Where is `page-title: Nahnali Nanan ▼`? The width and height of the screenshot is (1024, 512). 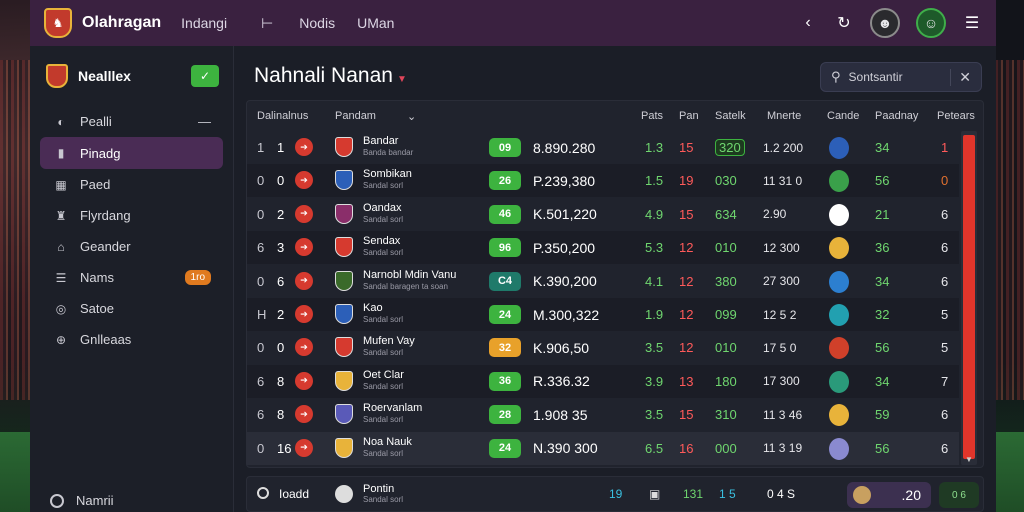
page-title: Nahnali Nanan ▼ is located at coordinates (330, 76).